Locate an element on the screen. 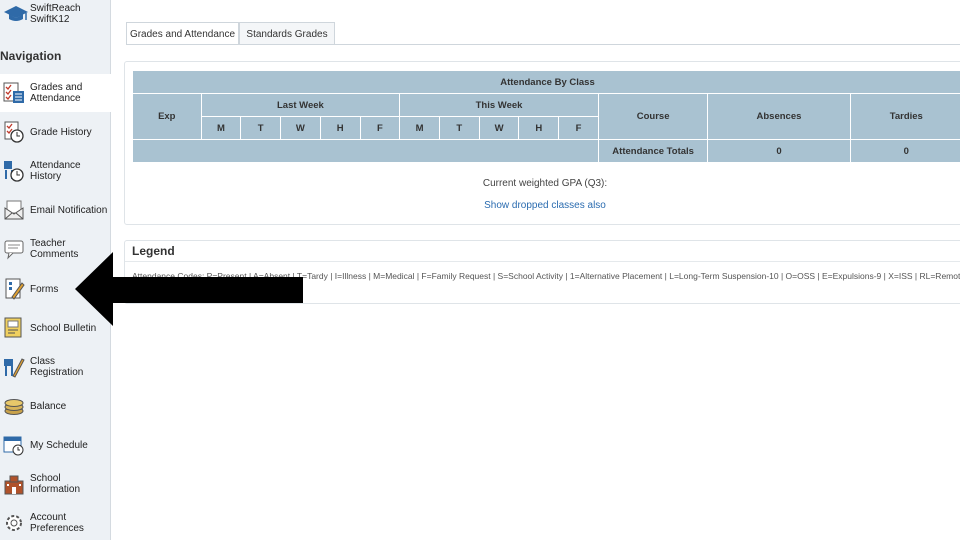  grade-history-icon is located at coordinates (14, 132).